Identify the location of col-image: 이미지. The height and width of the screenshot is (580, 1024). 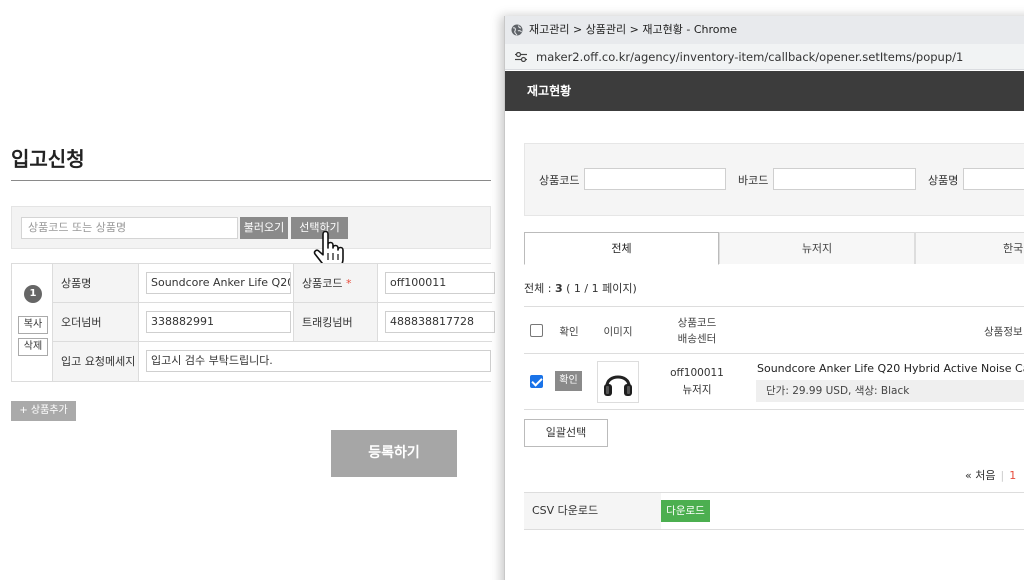
(618, 332).